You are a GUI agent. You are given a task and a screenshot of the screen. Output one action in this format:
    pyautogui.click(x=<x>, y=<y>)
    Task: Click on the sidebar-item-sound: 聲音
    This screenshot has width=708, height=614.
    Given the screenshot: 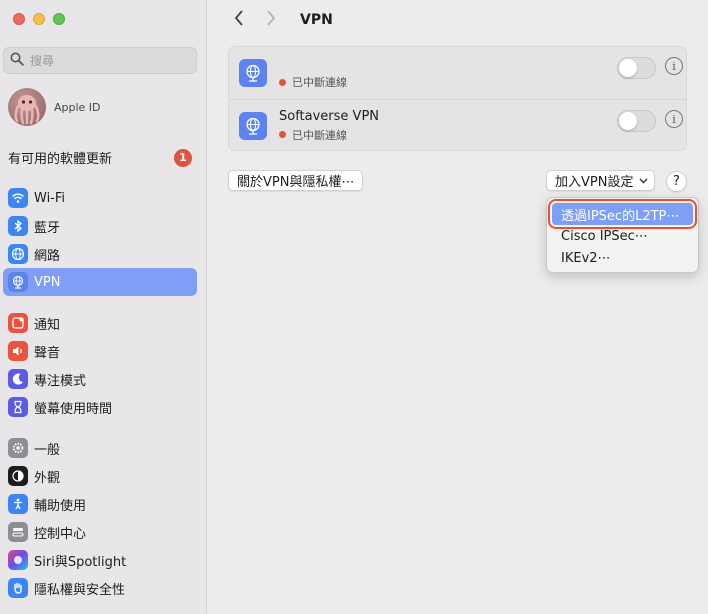 What is the action you would take?
    pyautogui.click(x=100, y=351)
    